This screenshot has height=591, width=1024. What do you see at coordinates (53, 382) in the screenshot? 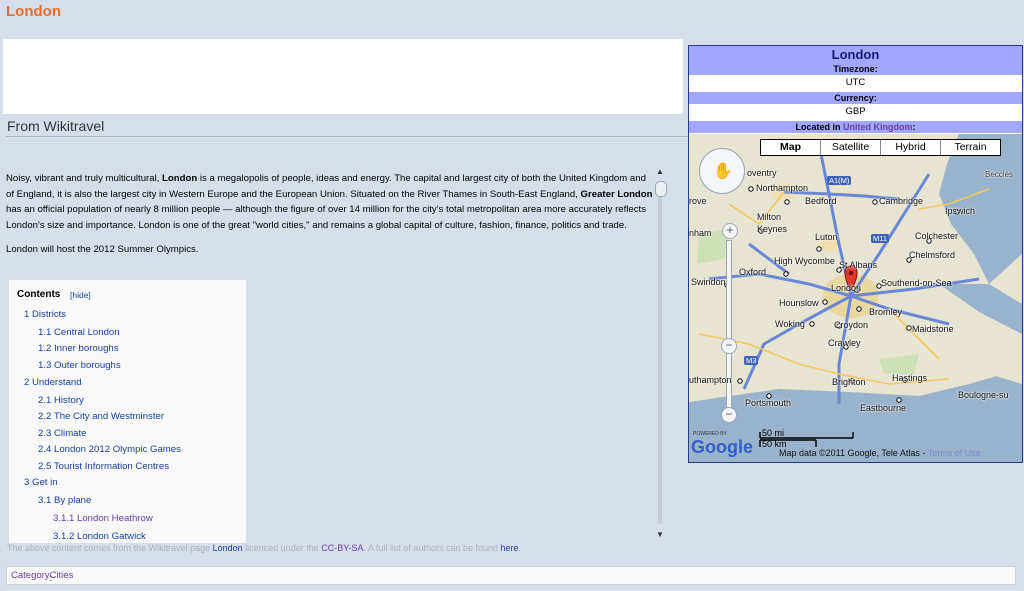
I see `toc-item: 2 Understand` at bounding box center [53, 382].